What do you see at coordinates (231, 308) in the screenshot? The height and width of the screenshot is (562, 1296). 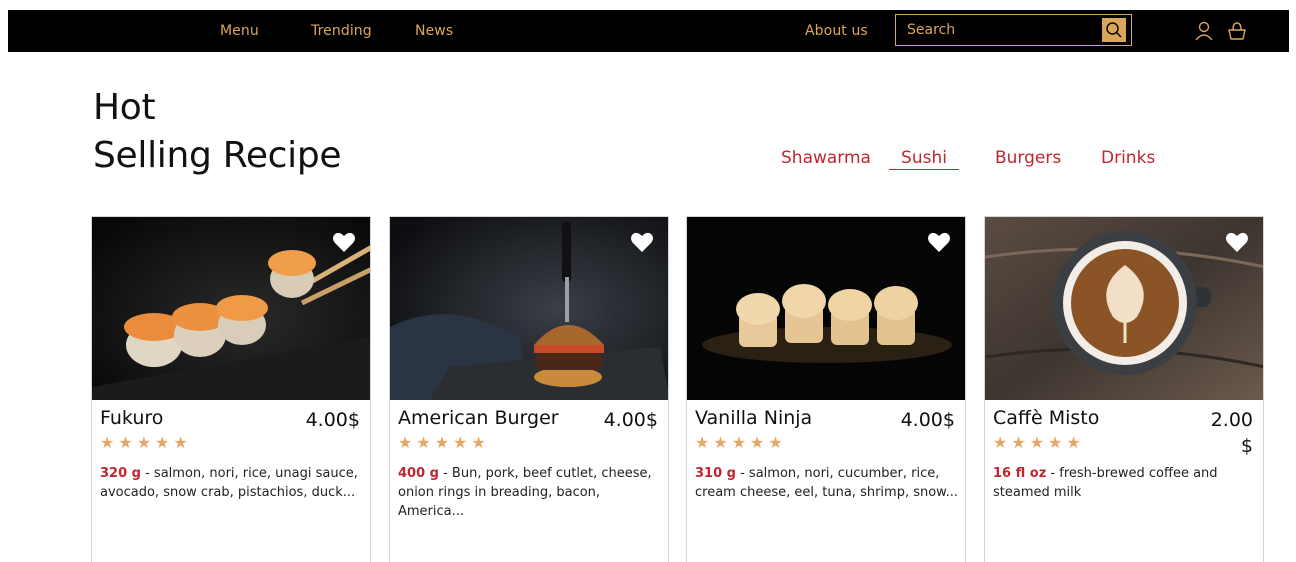 I see `recipe-image-fukuro` at bounding box center [231, 308].